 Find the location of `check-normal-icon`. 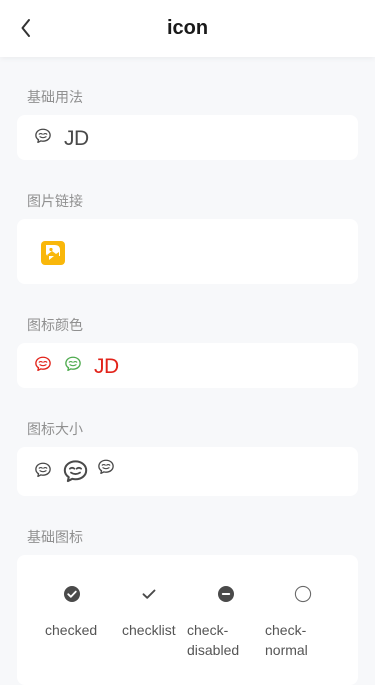

check-normal-icon is located at coordinates (303, 594).